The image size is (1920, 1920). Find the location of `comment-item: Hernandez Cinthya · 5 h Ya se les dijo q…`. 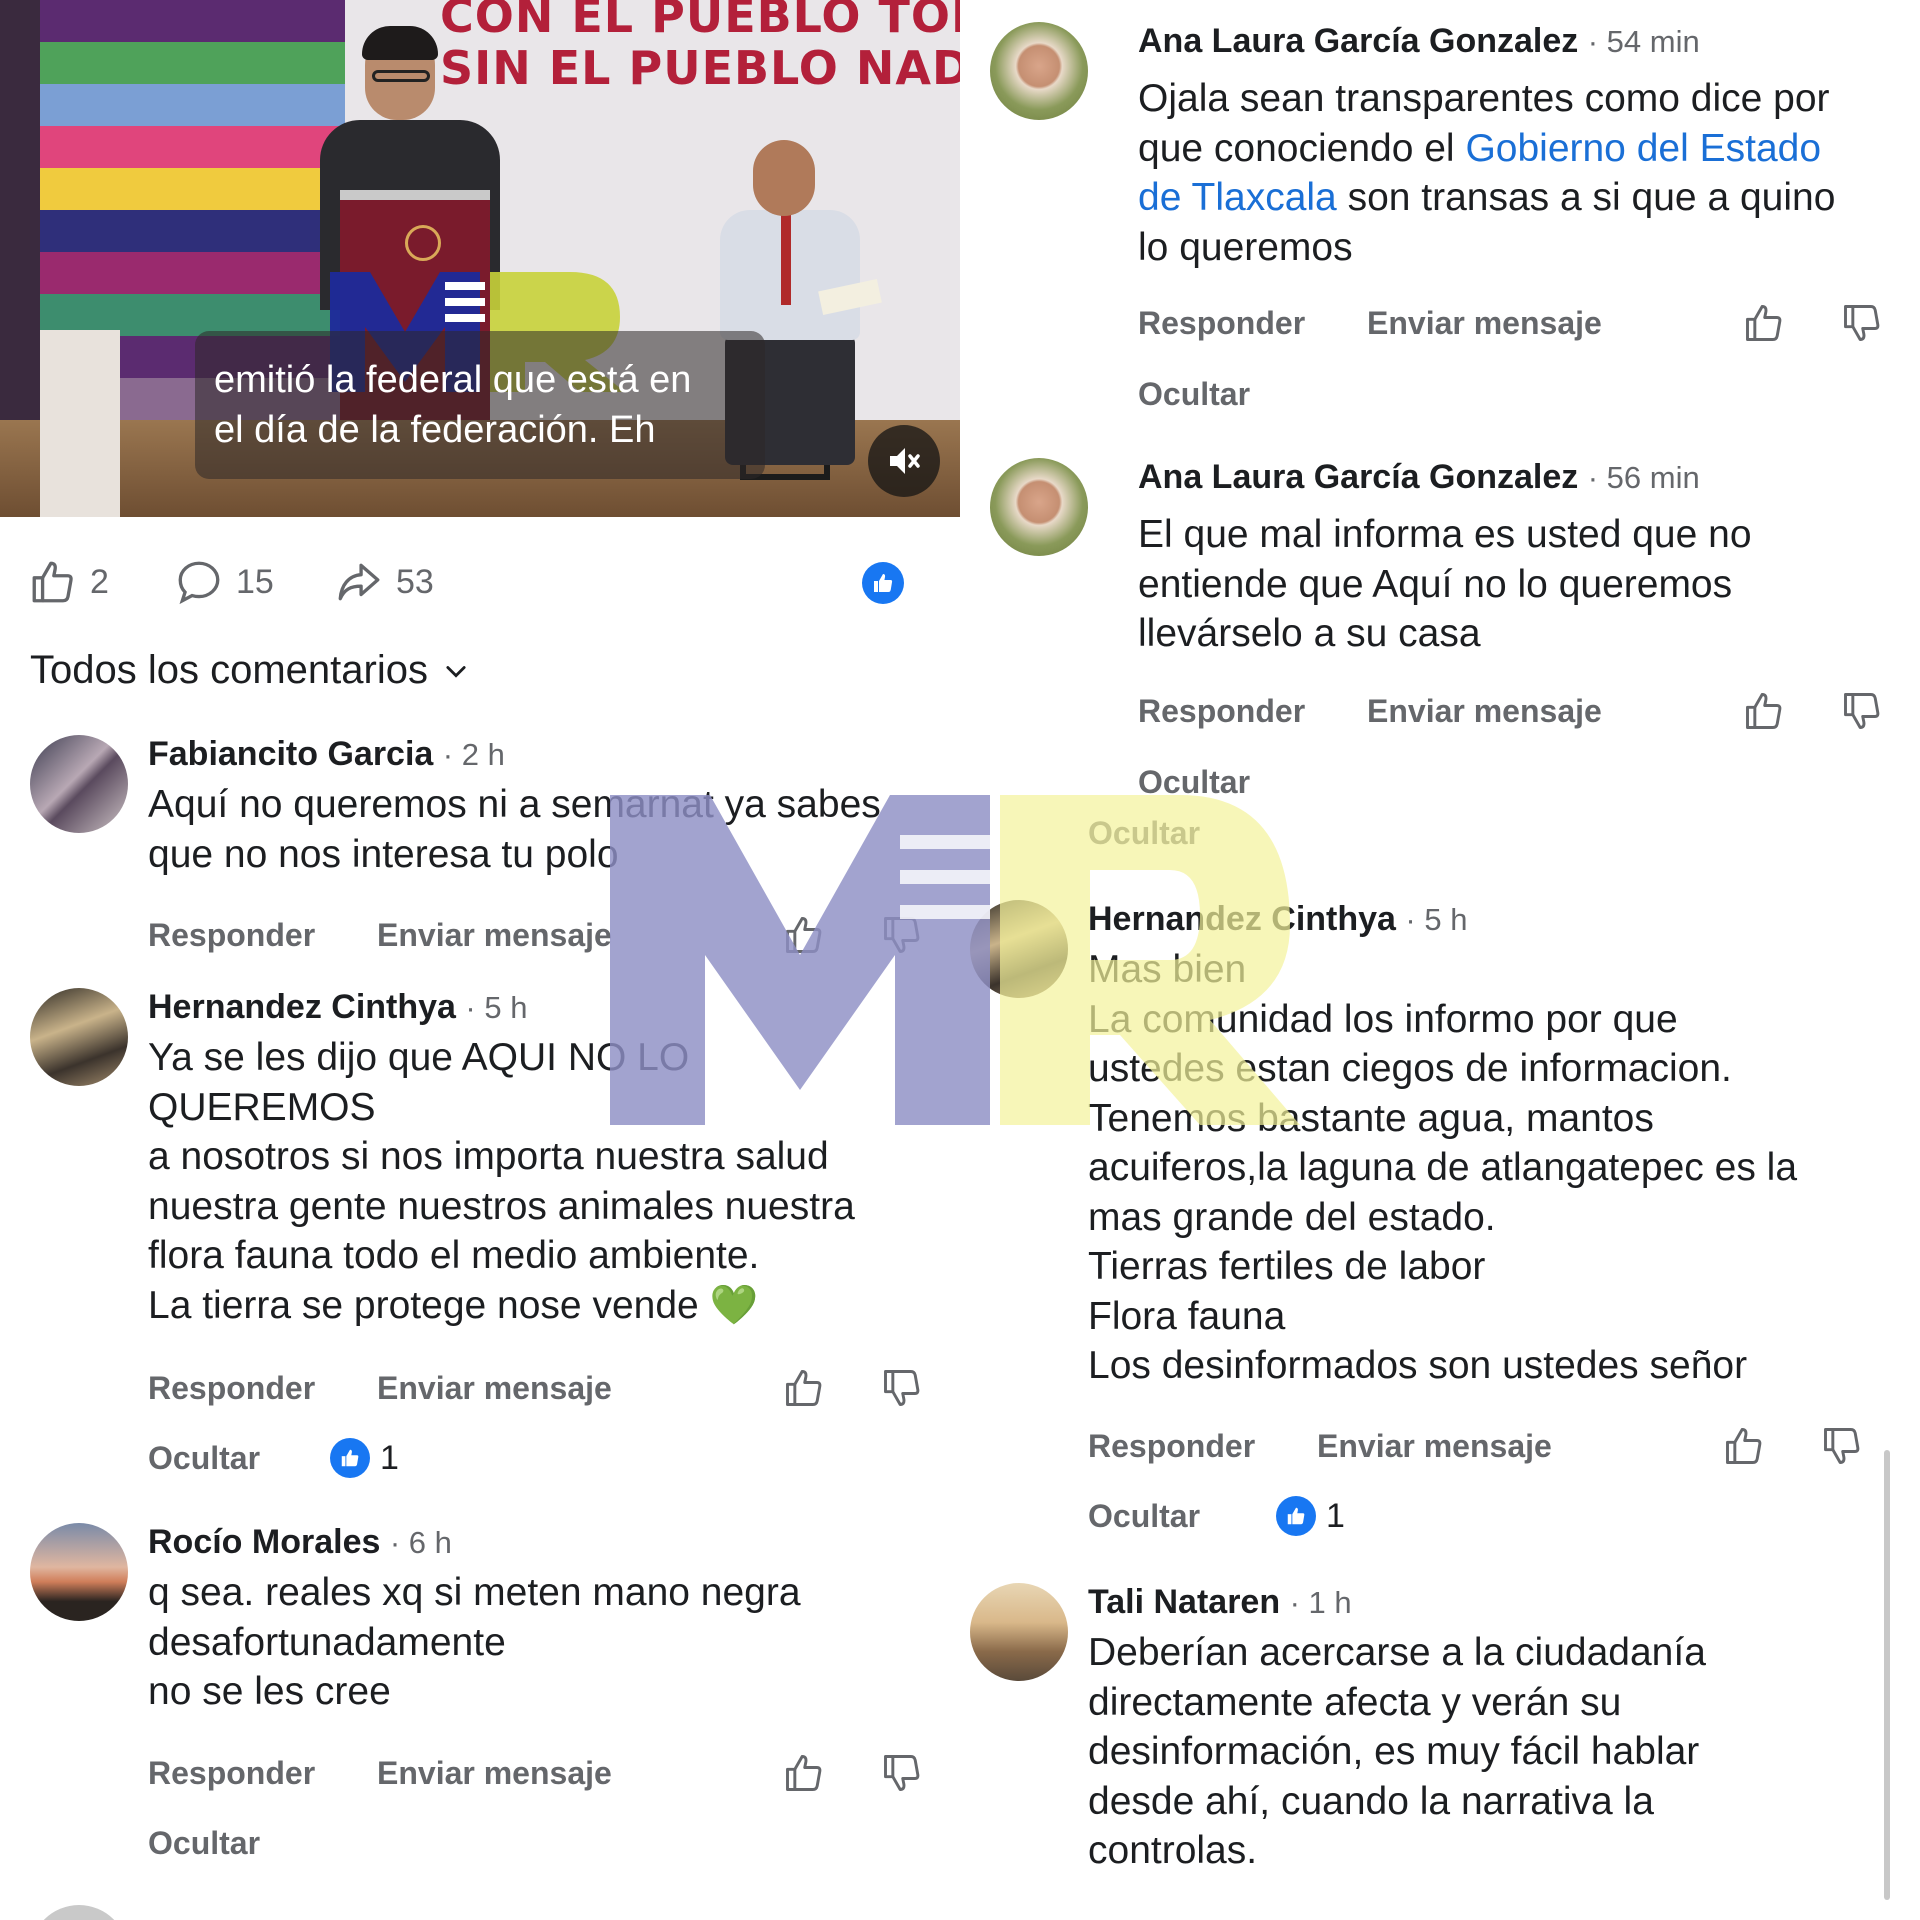

comment-item: Hernandez Cinthya · 5 h Ya se les dijo q… is located at coordinates (490, 1238).